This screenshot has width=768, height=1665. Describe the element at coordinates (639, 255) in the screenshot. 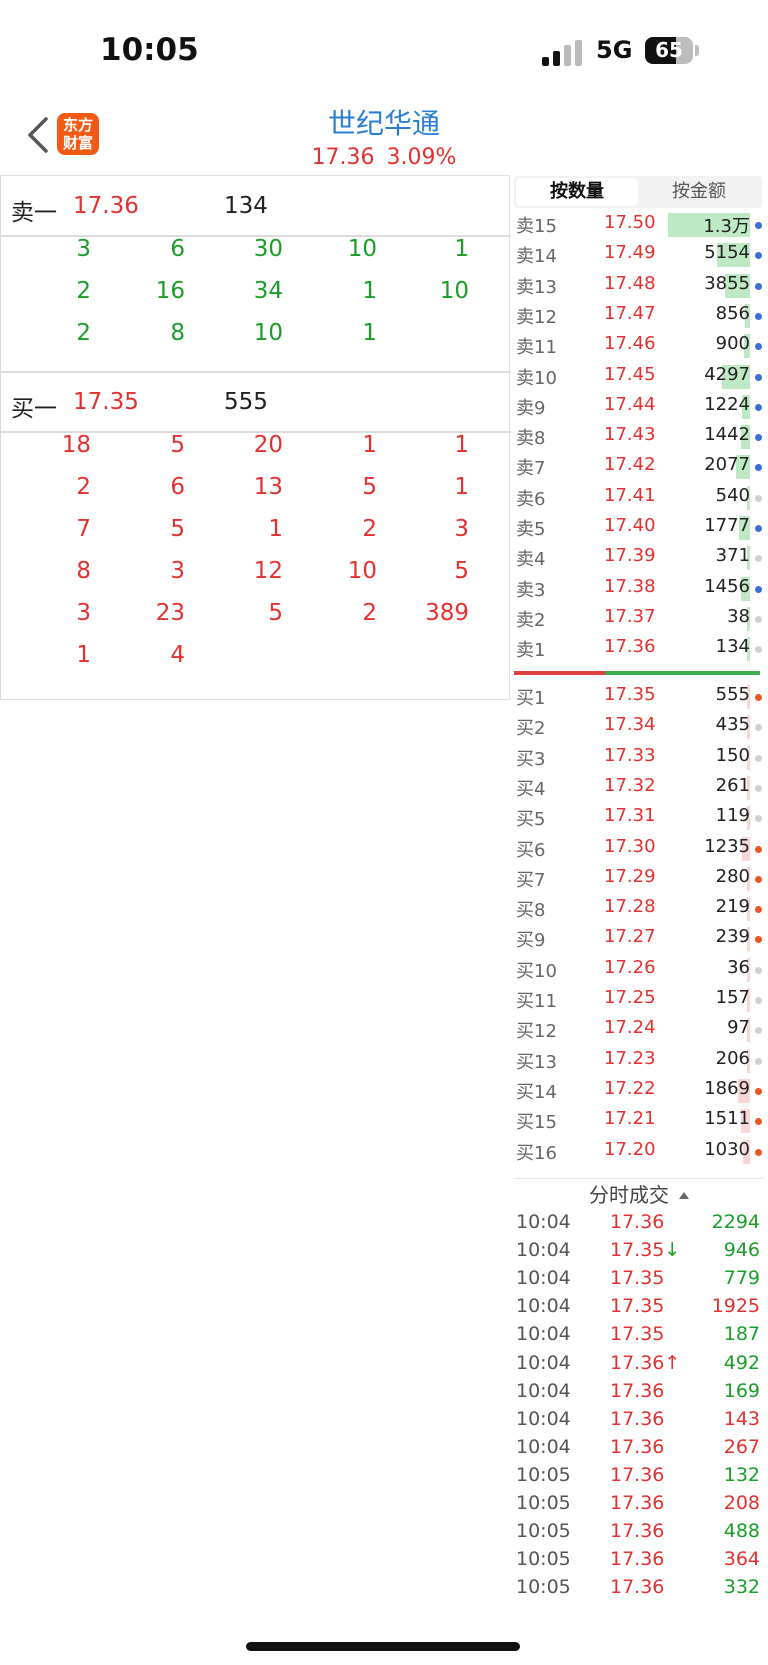

I see `ask-row: 卖14 17.49 5154` at that location.